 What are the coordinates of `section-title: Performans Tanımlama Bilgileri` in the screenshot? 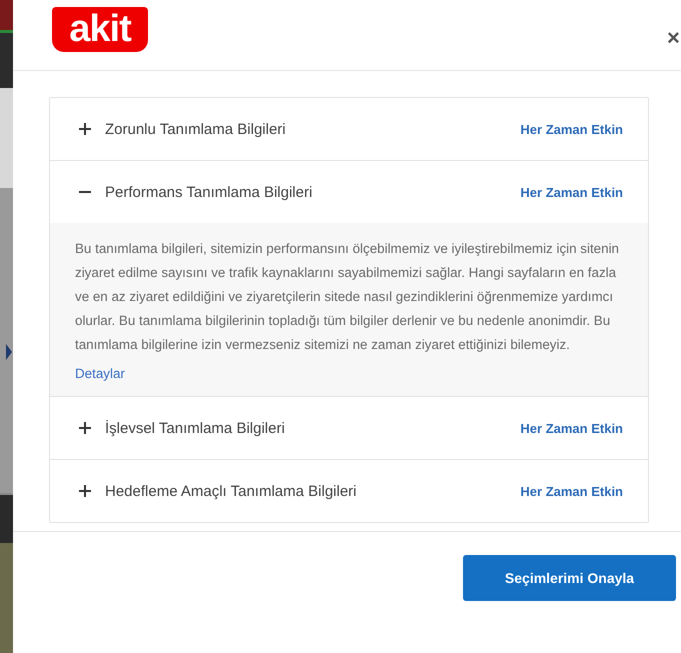 It's located at (312, 192).